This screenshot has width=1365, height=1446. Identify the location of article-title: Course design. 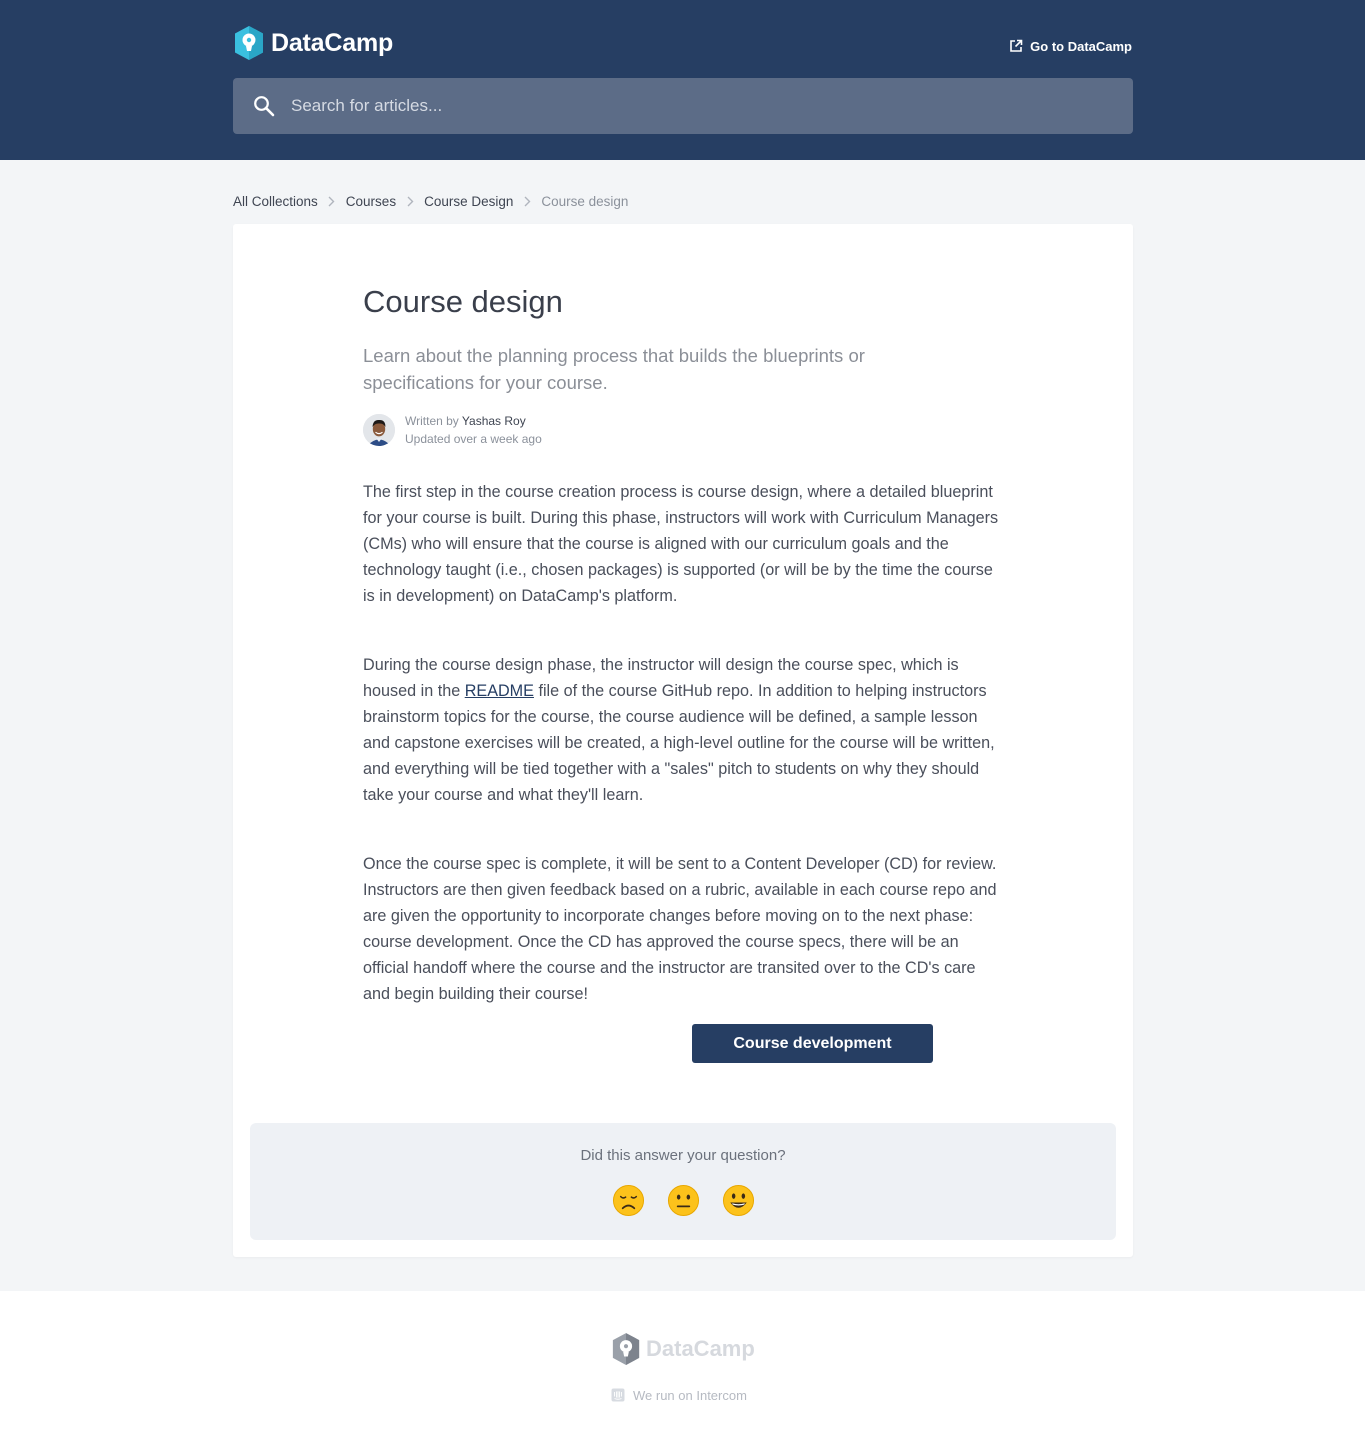
(463, 301).